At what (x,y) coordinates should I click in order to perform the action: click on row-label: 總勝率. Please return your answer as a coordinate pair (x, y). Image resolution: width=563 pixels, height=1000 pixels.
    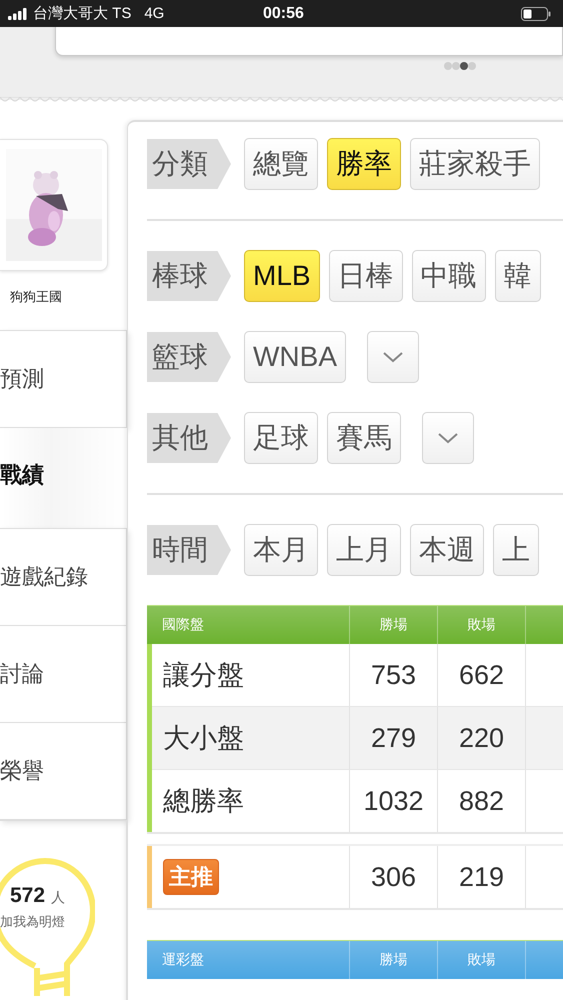
    Looking at the image, I should click on (203, 801).